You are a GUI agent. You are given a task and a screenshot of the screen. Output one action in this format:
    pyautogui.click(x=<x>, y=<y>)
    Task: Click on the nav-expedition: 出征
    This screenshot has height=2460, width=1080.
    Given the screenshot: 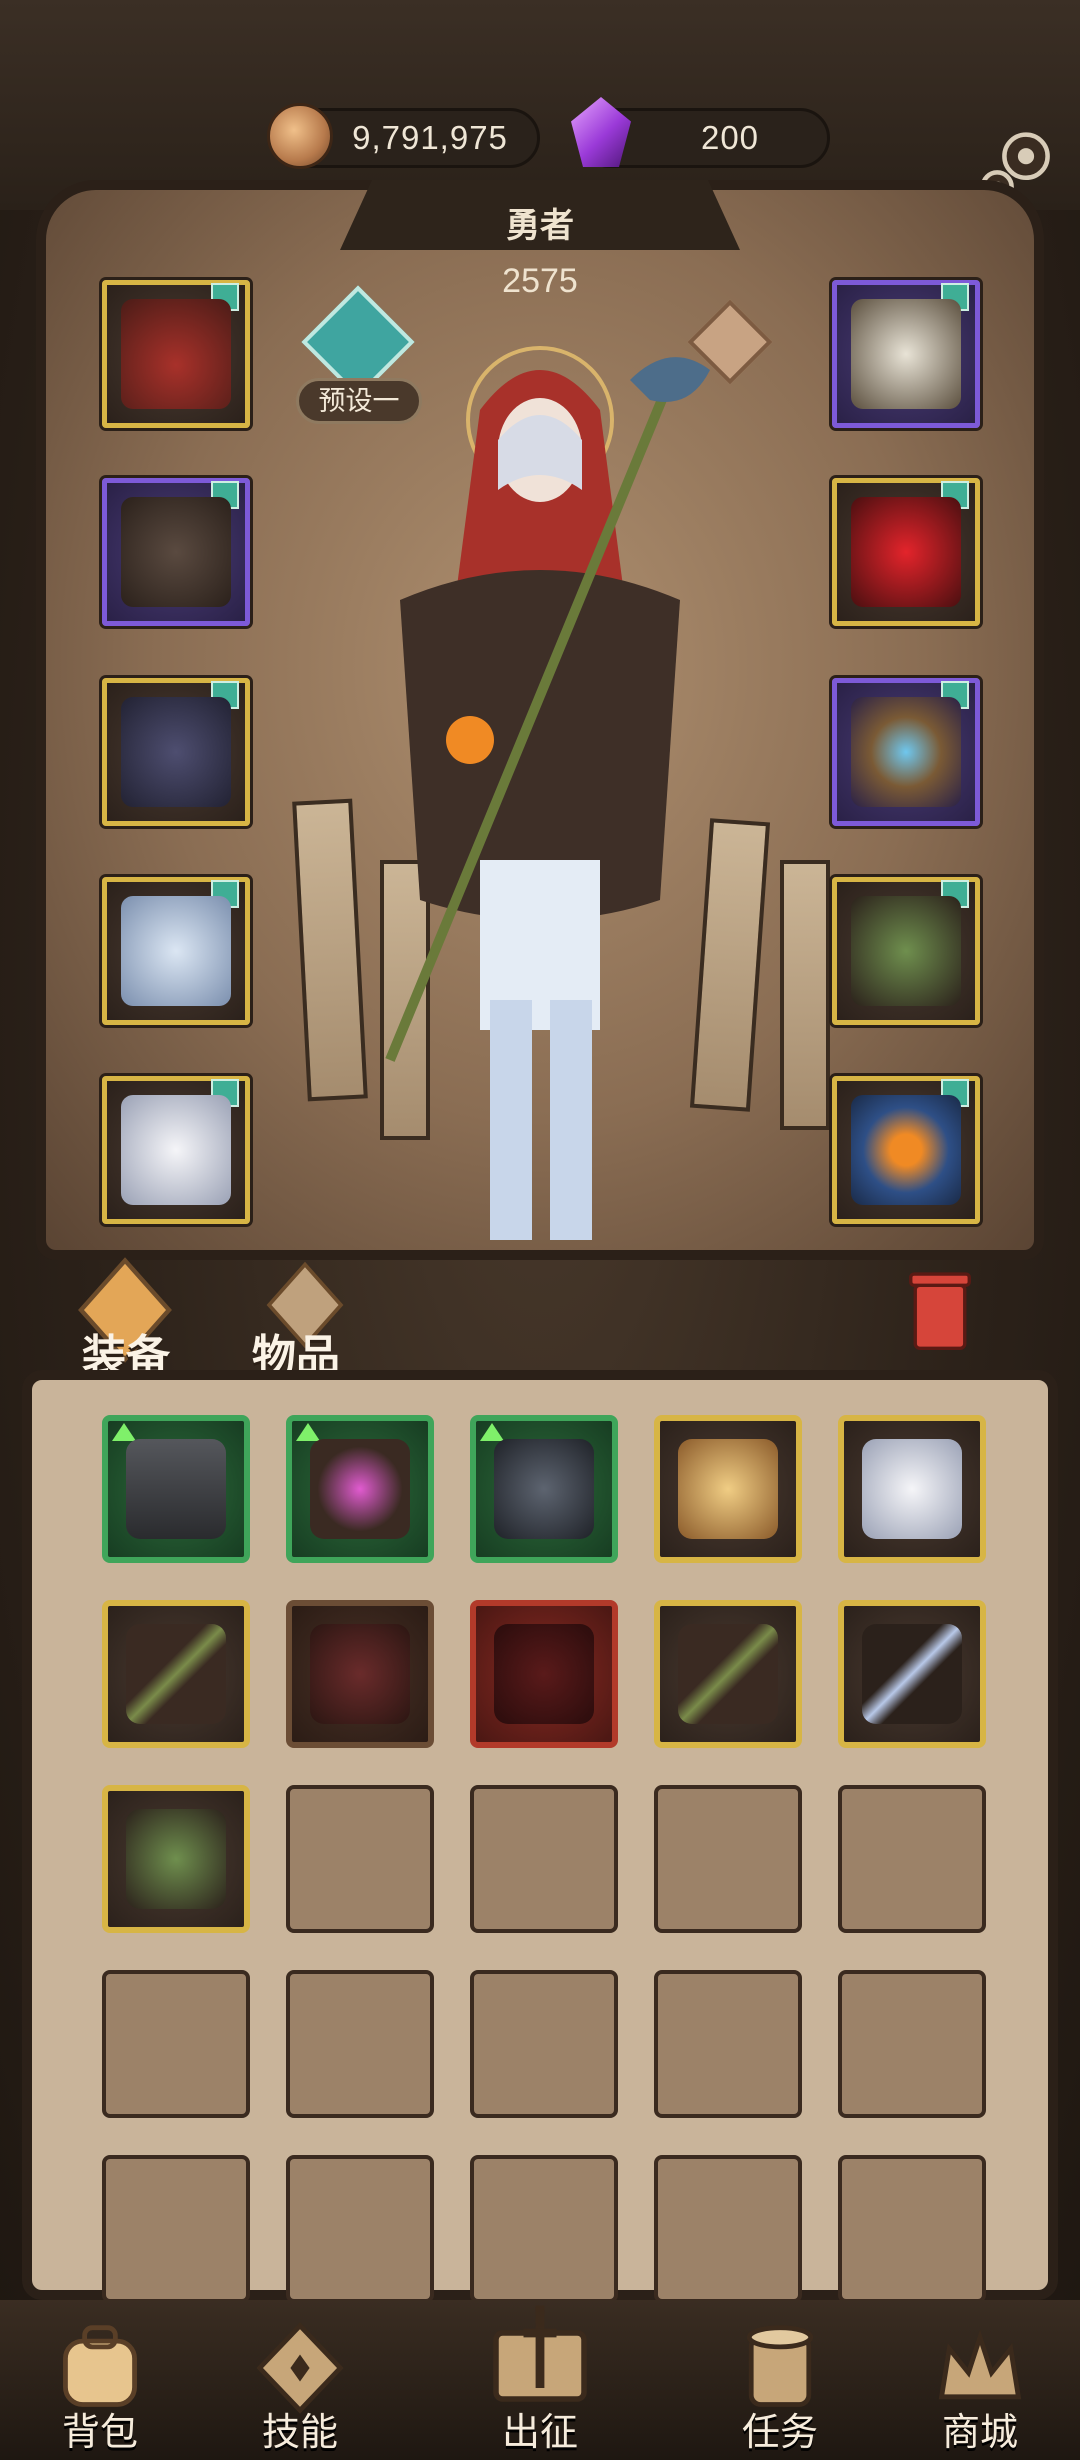 What is the action you would take?
    pyautogui.click(x=540, y=2380)
    